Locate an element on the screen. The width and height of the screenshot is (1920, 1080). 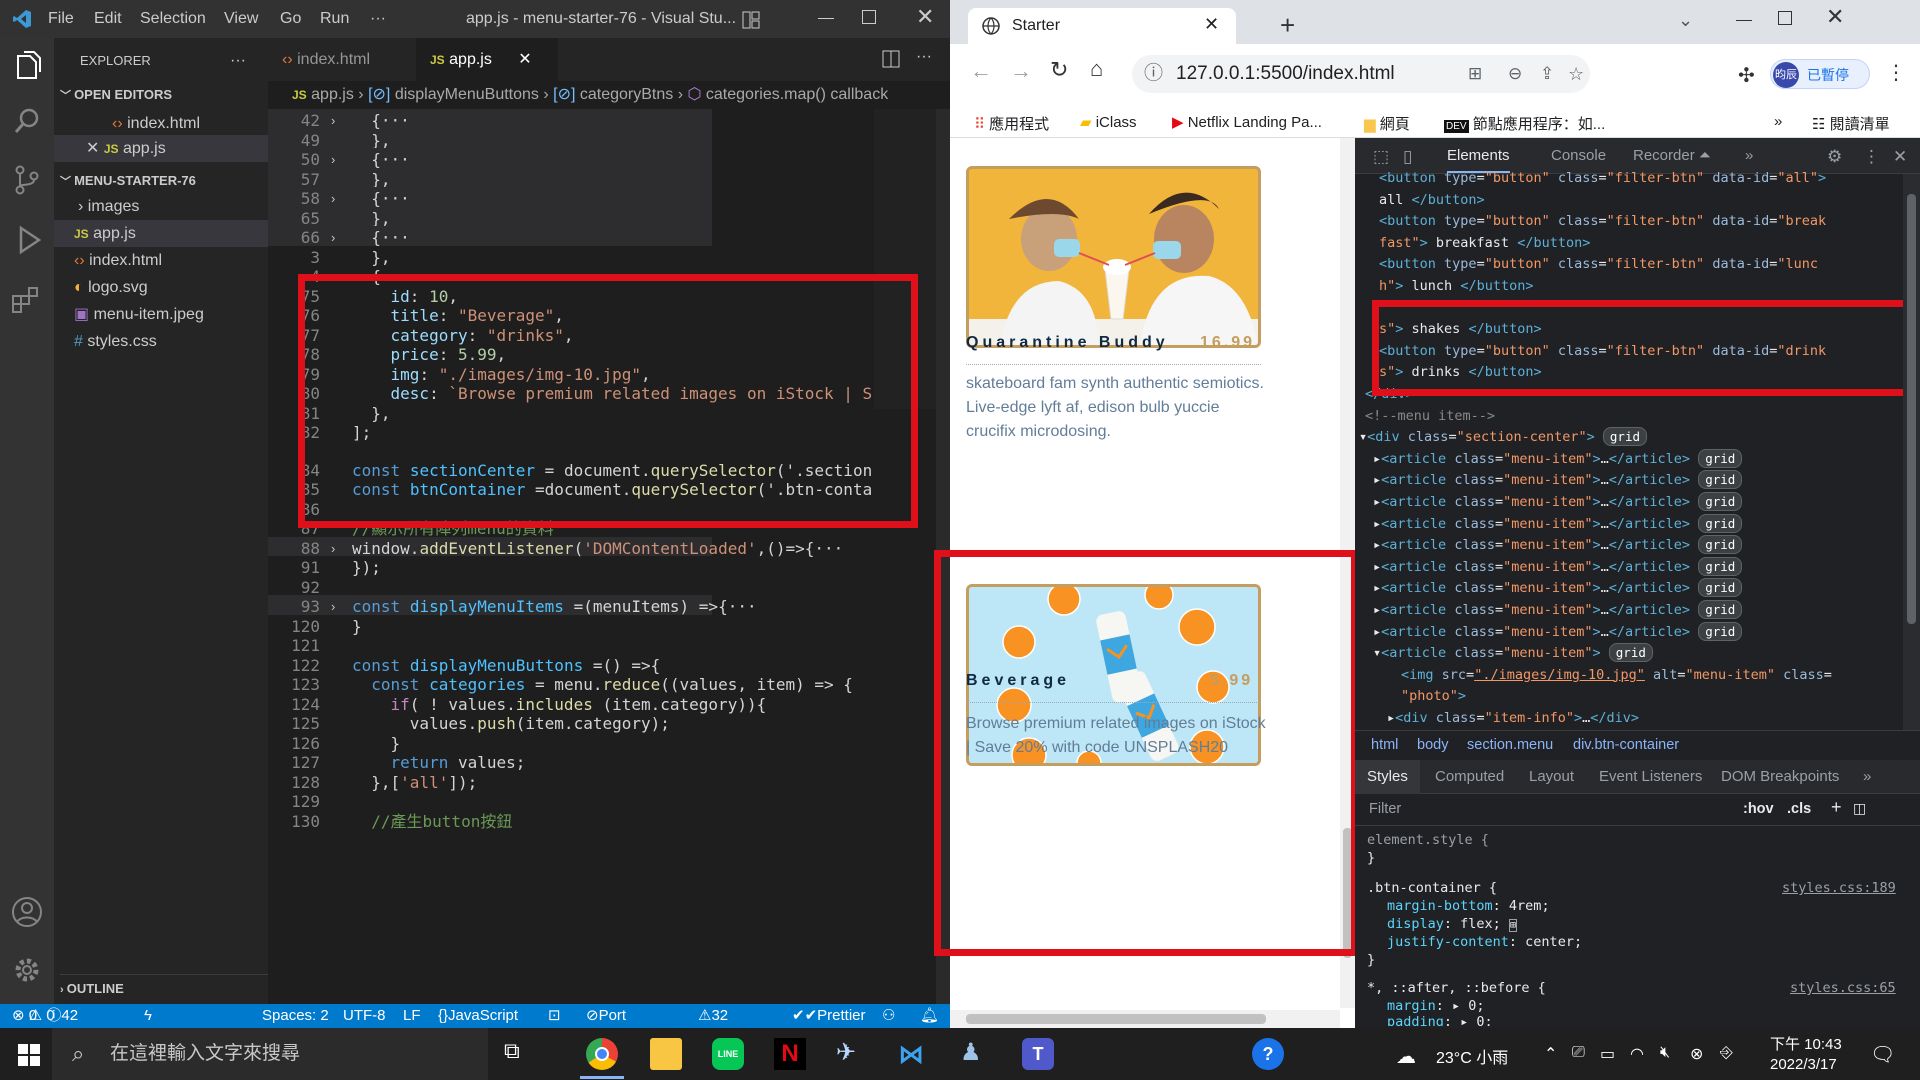
accounts-icon is located at coordinates (27, 912).